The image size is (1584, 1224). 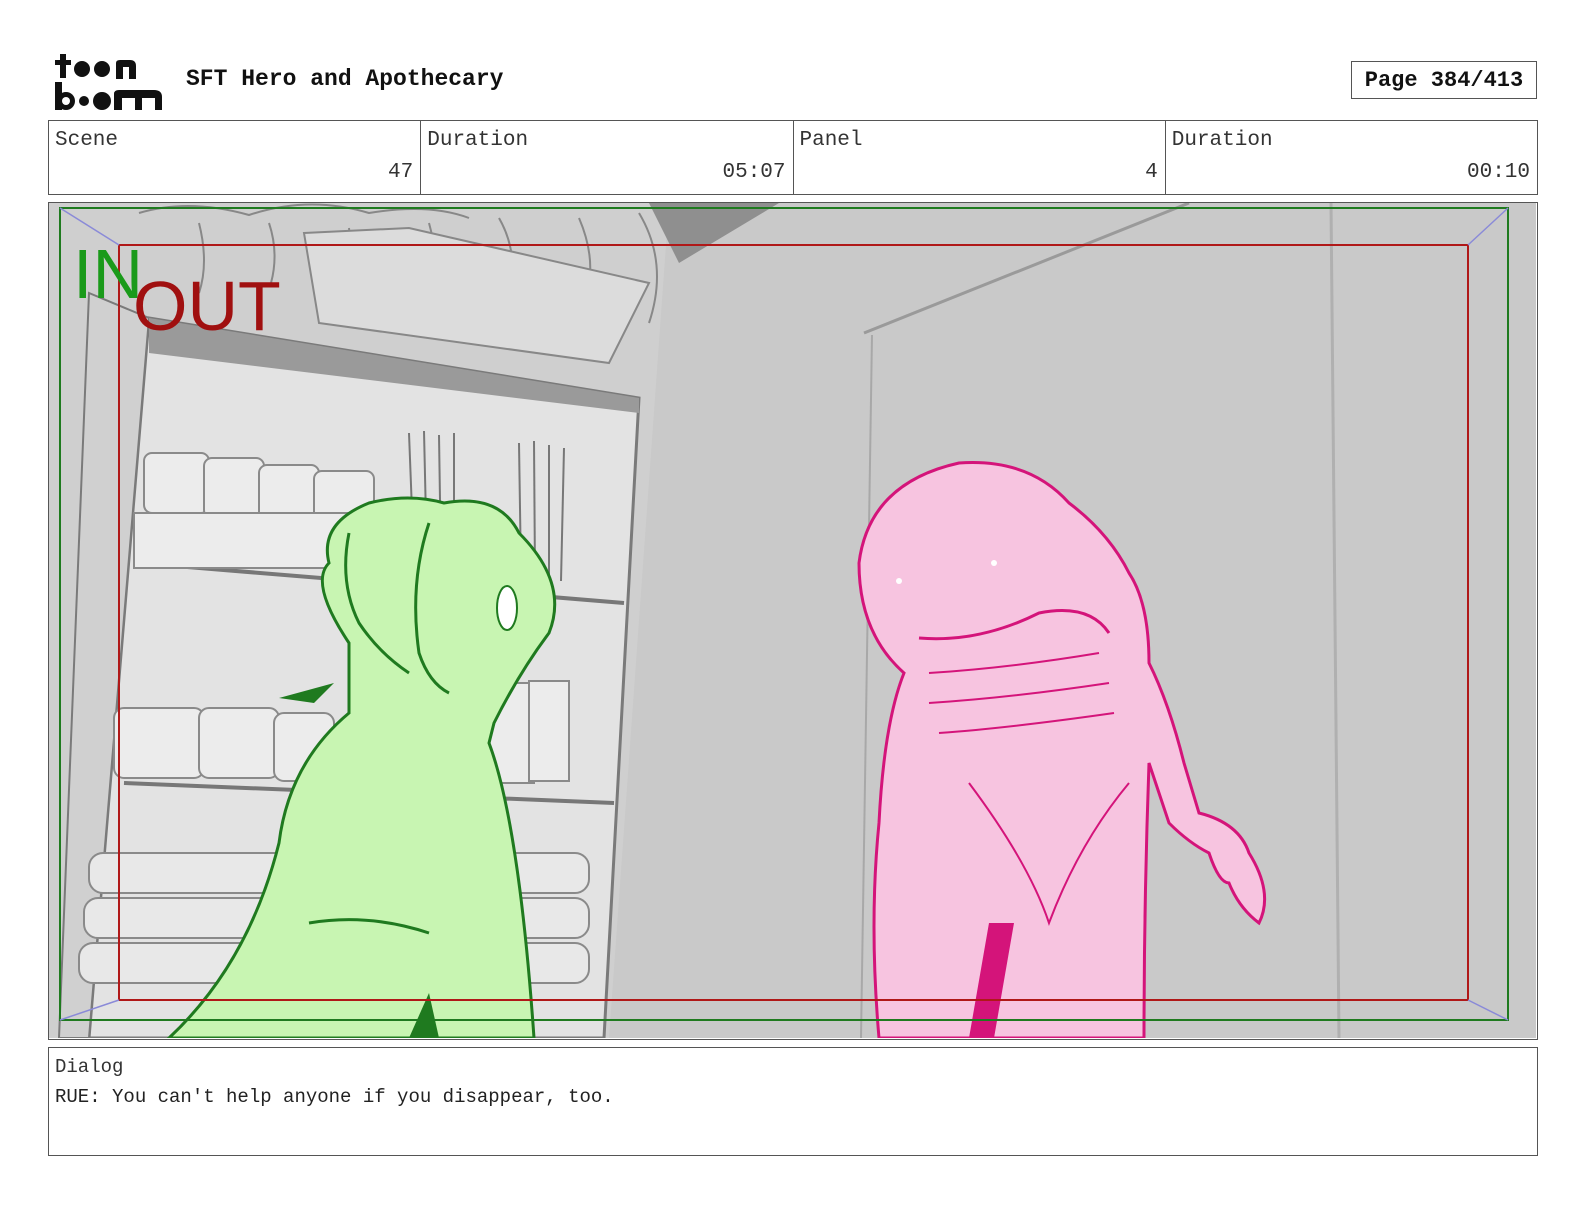 I want to click on panel-value: 4, so click(x=1151, y=172).